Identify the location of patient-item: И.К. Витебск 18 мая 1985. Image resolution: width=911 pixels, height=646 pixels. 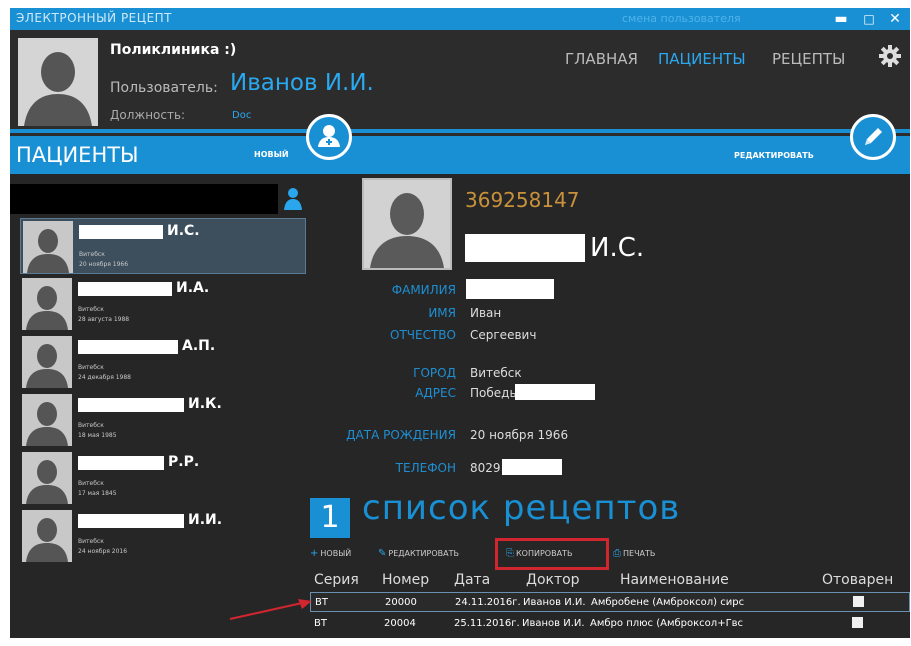
(163, 420).